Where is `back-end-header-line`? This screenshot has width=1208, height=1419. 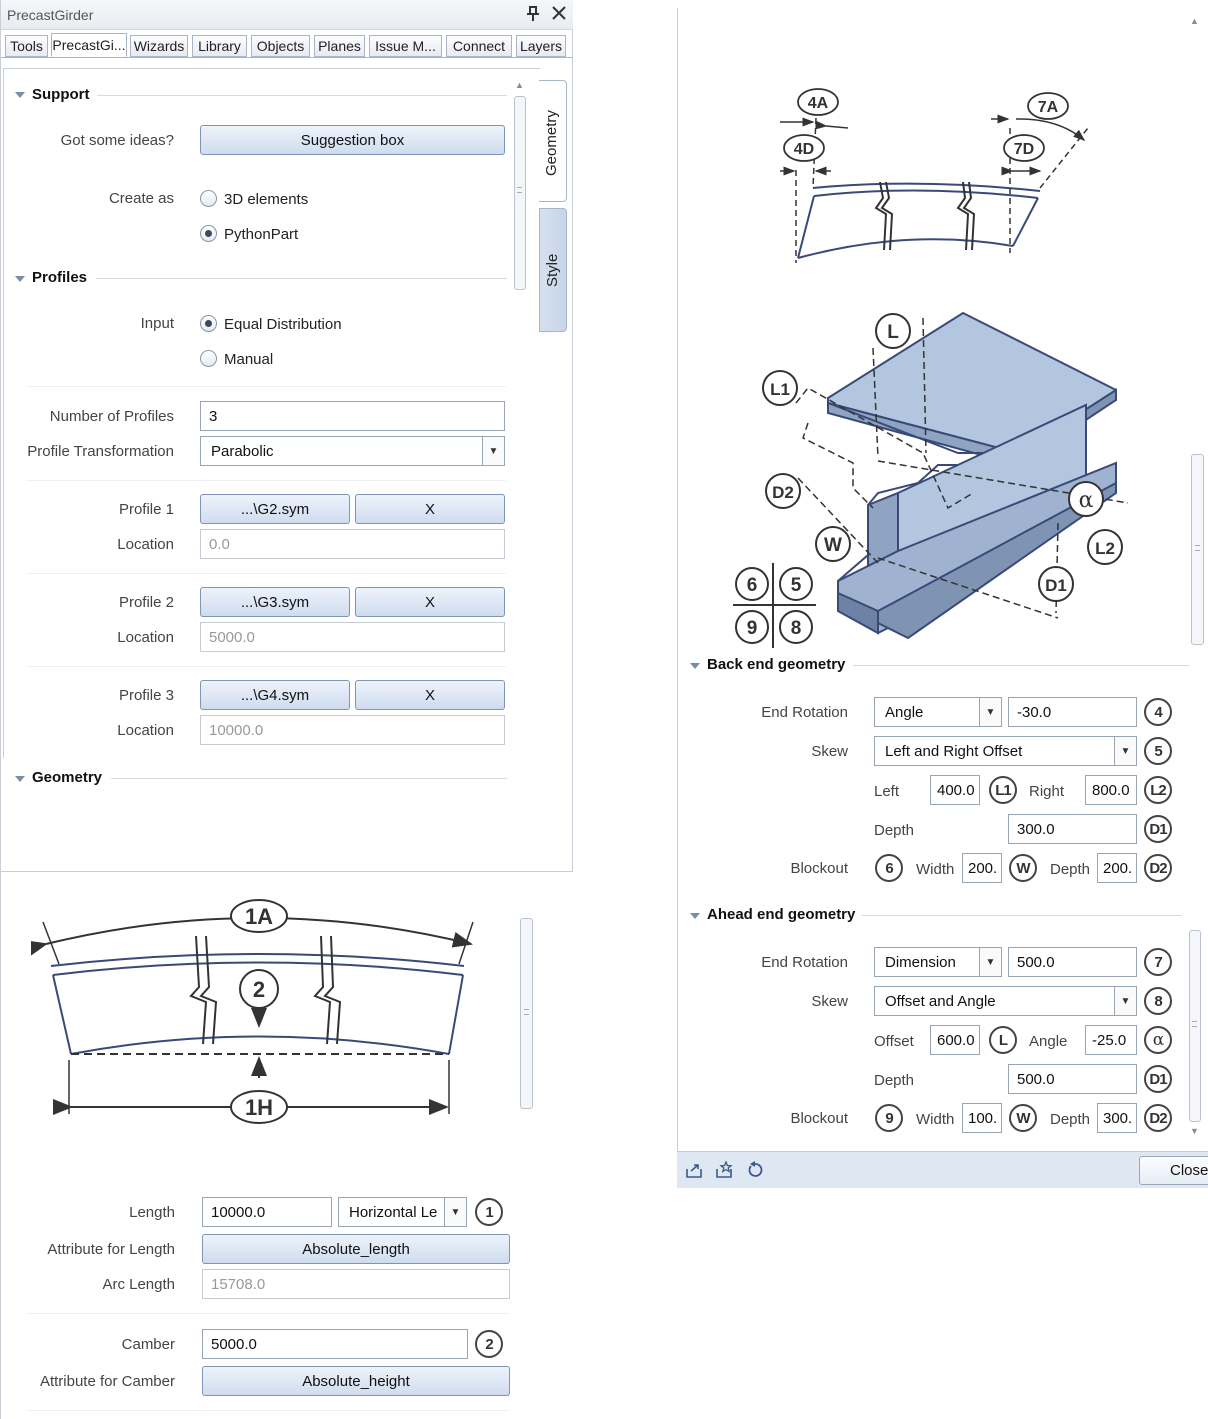
back-end-header-line is located at coordinates (1021, 665).